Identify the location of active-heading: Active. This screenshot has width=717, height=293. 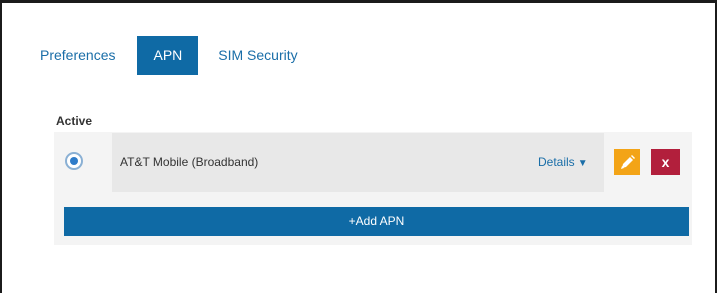
(74, 121).